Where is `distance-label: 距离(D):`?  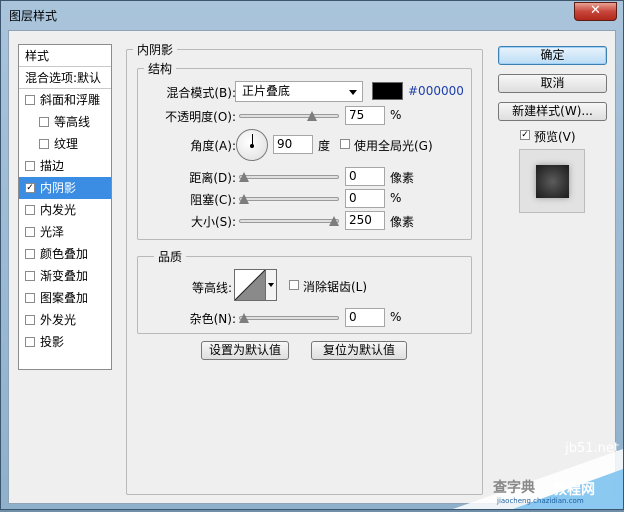
distance-label: 距离(D): is located at coordinates (212, 178).